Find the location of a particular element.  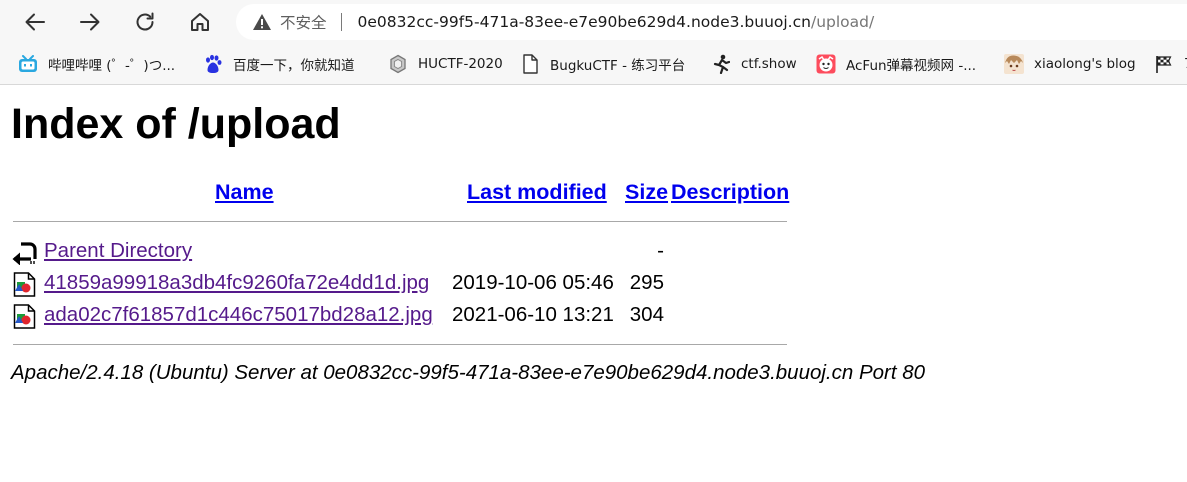

bookmark-huctf: HUCTF-2020 is located at coordinates (445, 64).